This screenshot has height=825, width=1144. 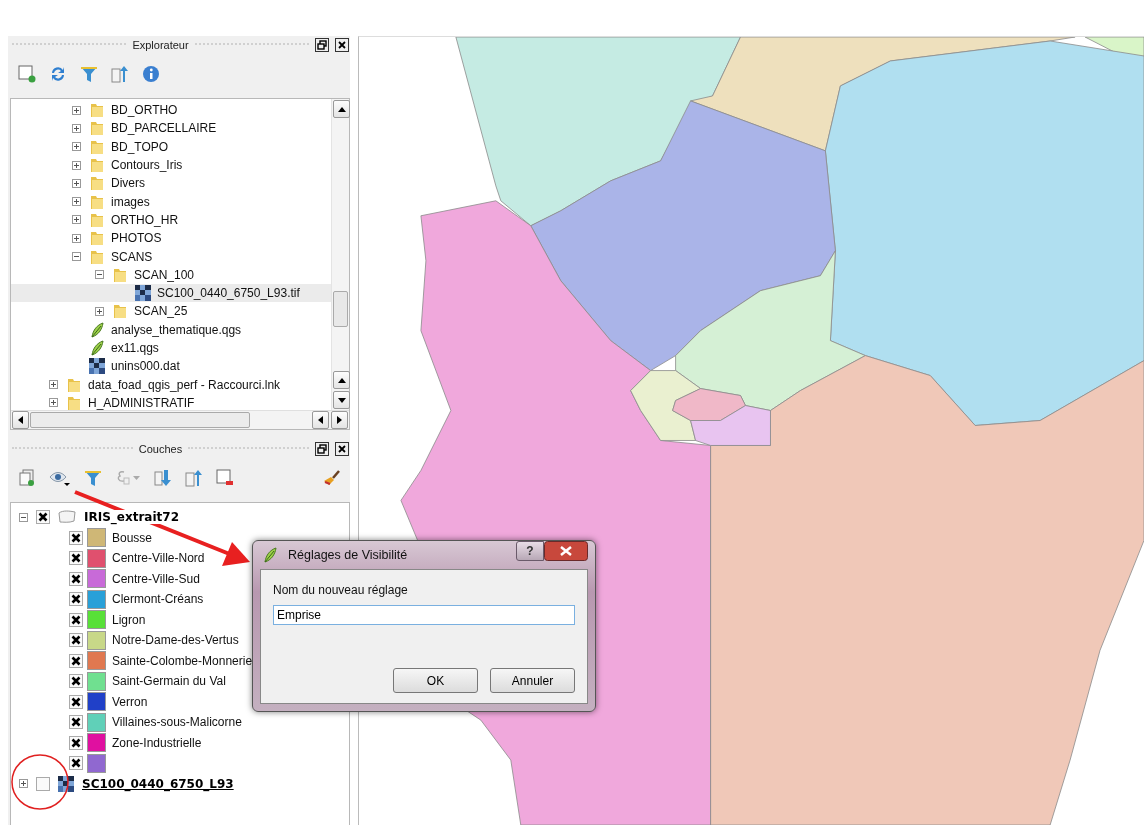 I want to click on move-down-icon, so click(x=163, y=478).